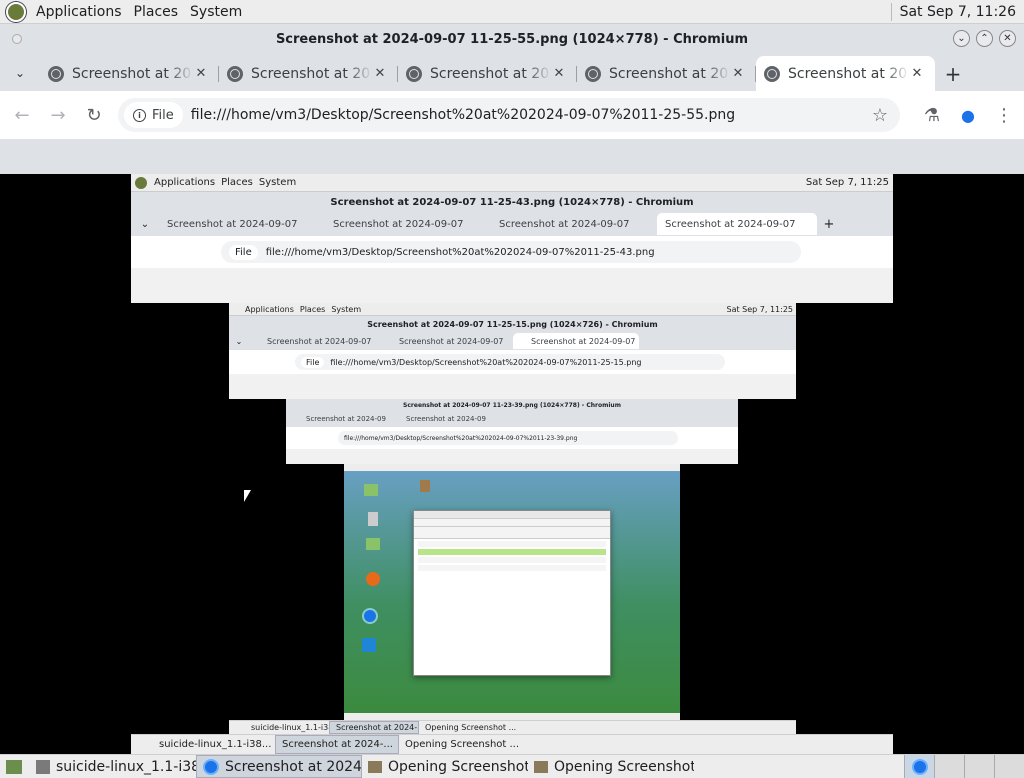  What do you see at coordinates (984, 38) in the screenshot?
I see `maximize-button: ⌃` at bounding box center [984, 38].